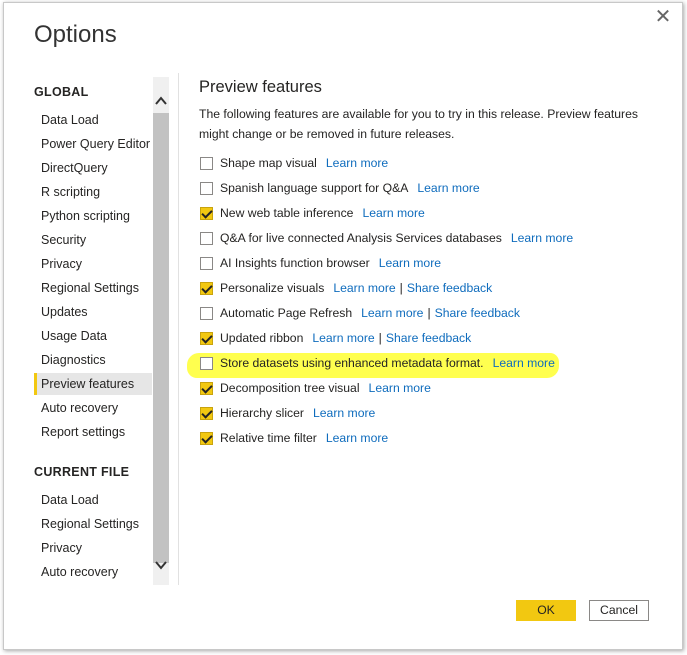  Describe the element at coordinates (262, 413) in the screenshot. I see `feature-label: Hierarchy slicer` at that location.